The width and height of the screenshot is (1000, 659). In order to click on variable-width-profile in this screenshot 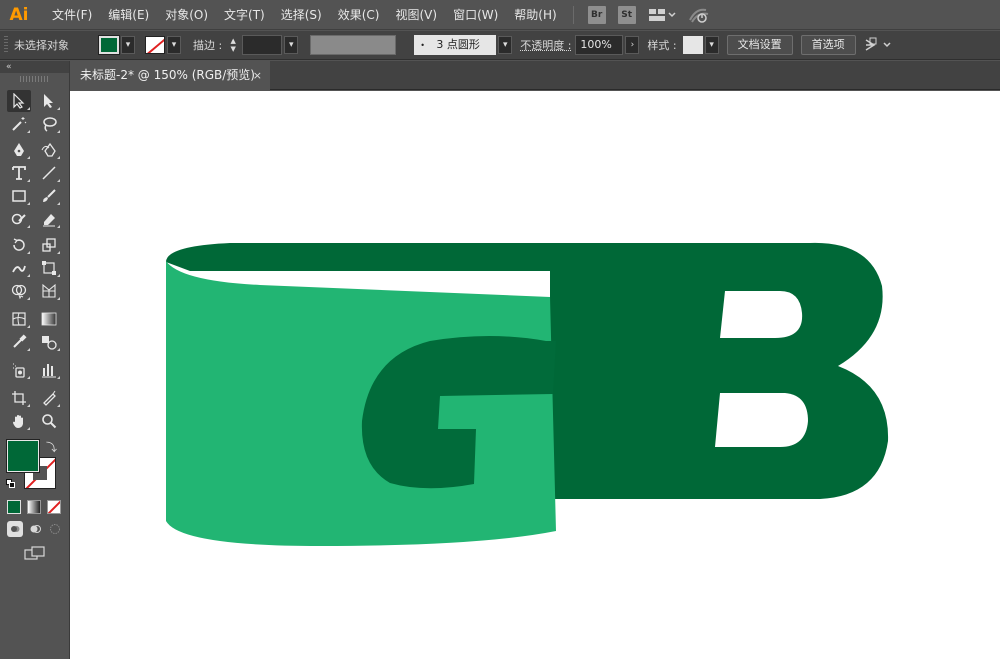, I will do `click(353, 45)`.